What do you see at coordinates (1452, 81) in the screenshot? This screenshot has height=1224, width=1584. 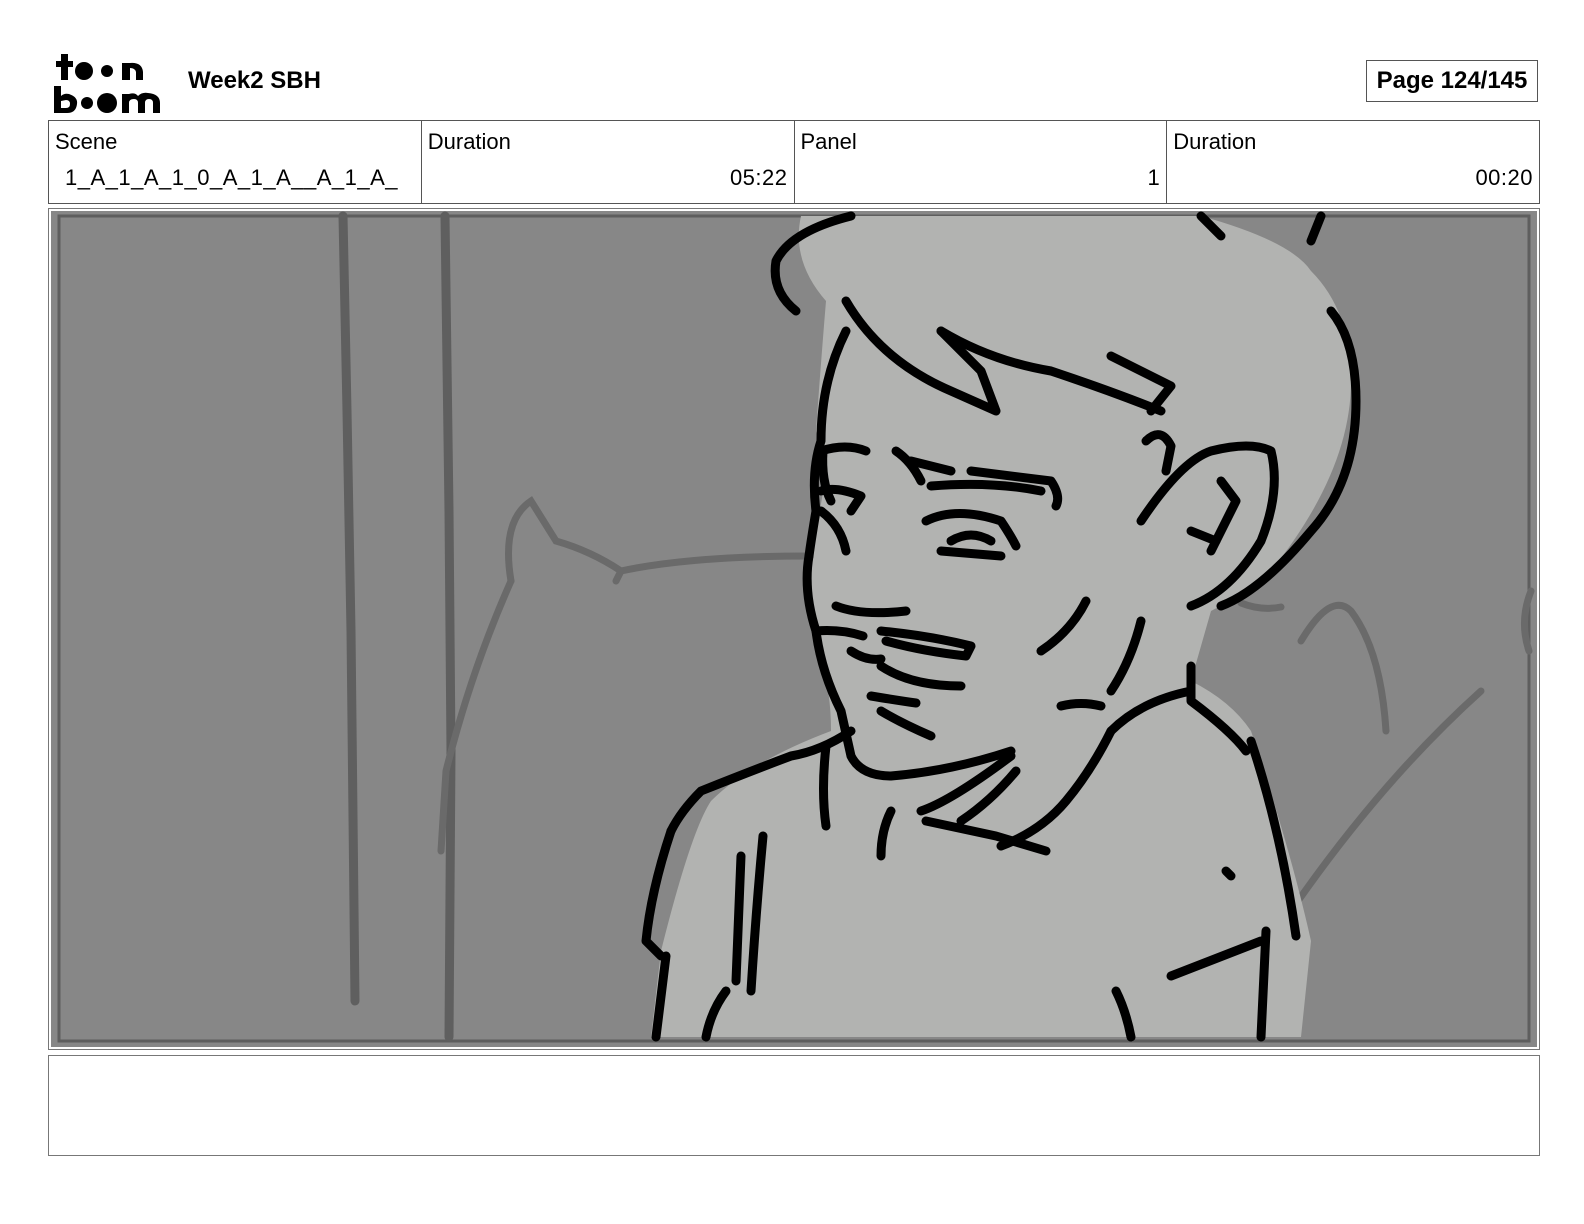 I see `page-indicator: Page 124/145` at bounding box center [1452, 81].